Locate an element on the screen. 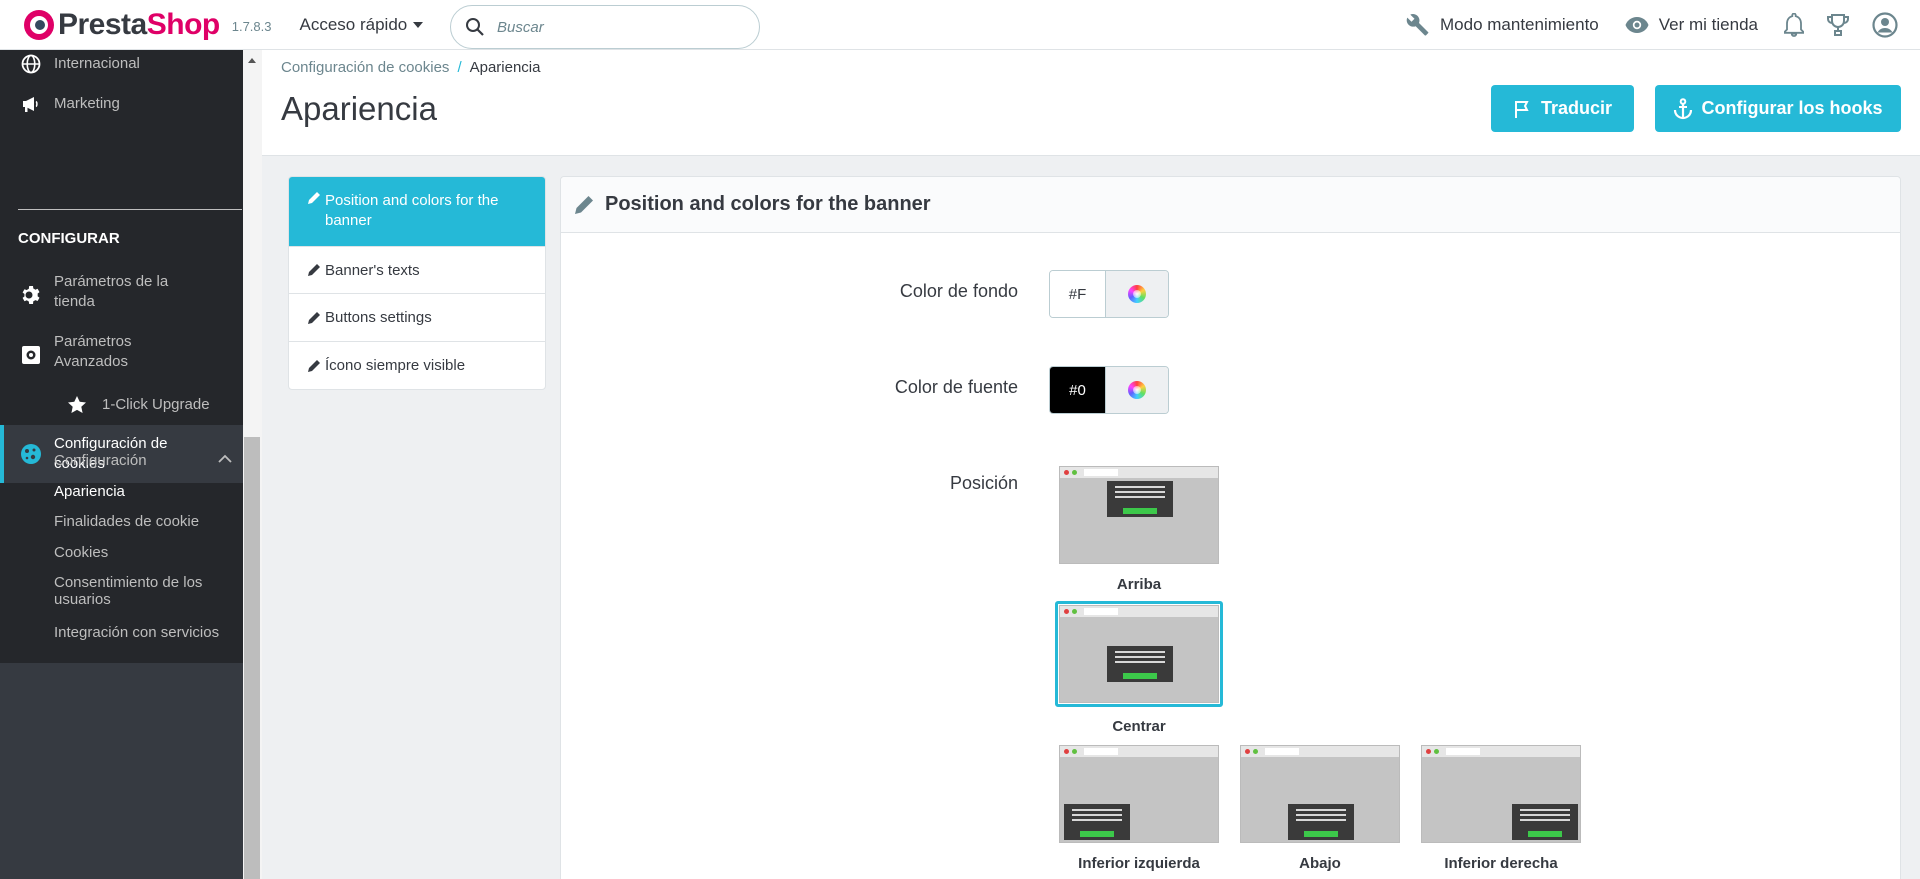 The image size is (1920, 879). version-label: 1.7.8.3 is located at coordinates (251, 26).